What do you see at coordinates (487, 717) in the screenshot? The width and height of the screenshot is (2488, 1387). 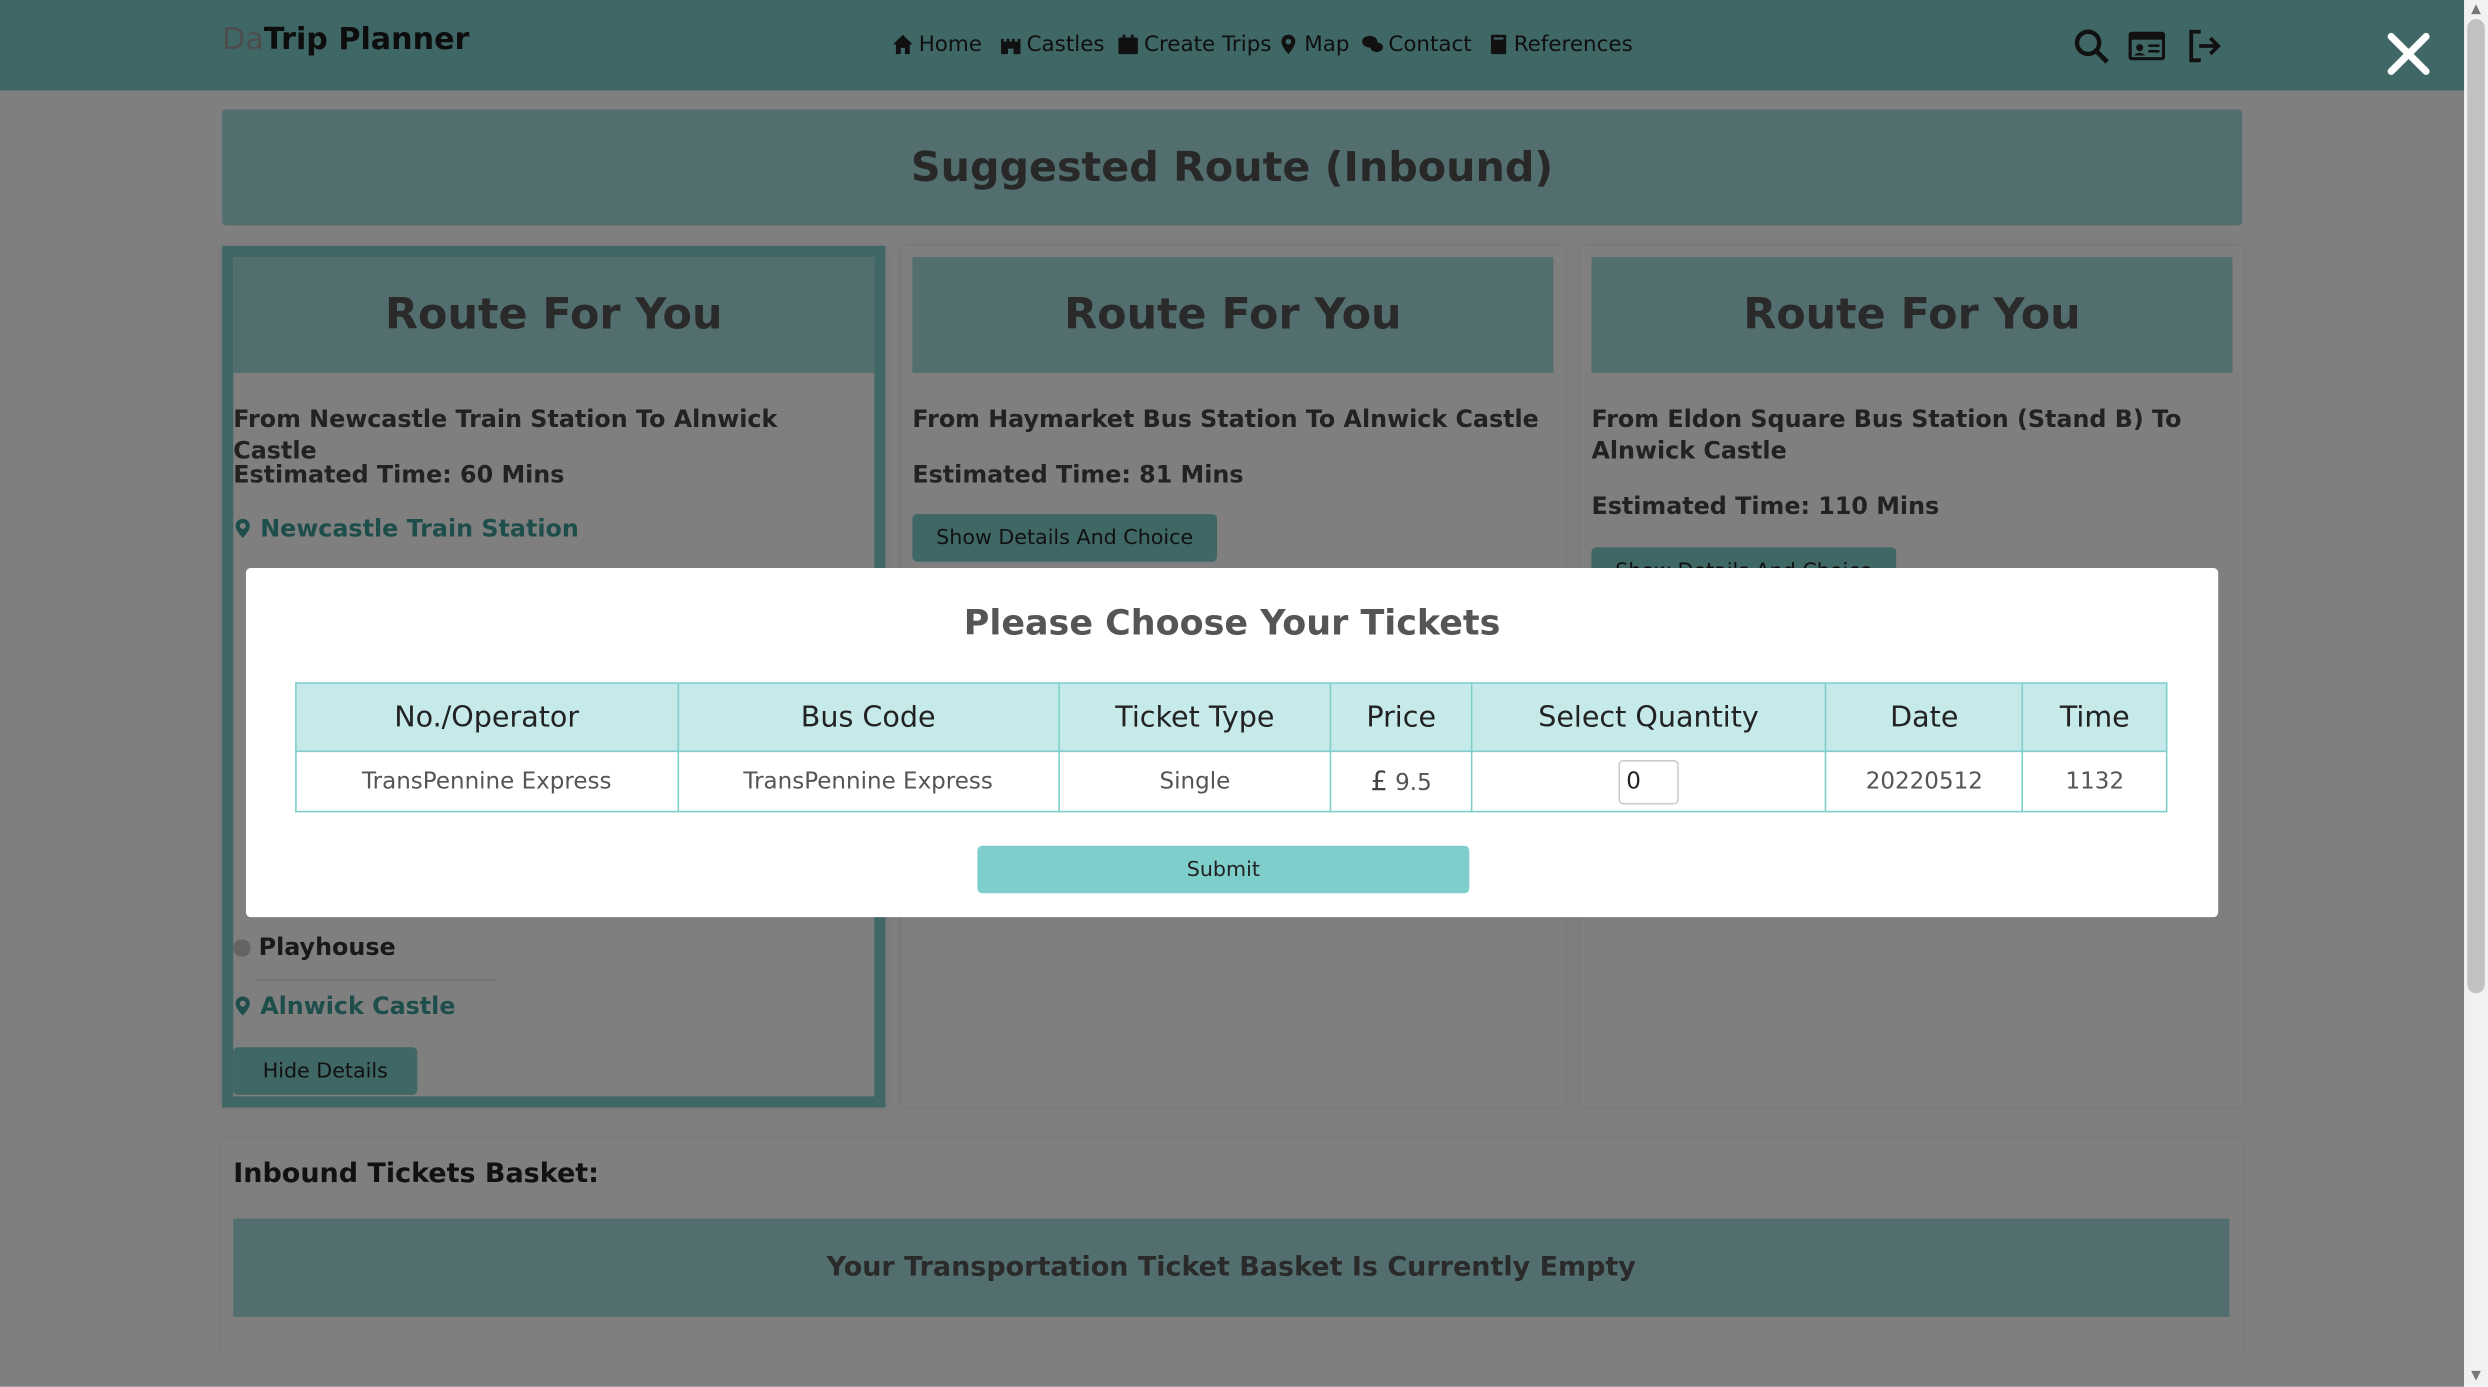 I see `column-header: No./Operator` at bounding box center [487, 717].